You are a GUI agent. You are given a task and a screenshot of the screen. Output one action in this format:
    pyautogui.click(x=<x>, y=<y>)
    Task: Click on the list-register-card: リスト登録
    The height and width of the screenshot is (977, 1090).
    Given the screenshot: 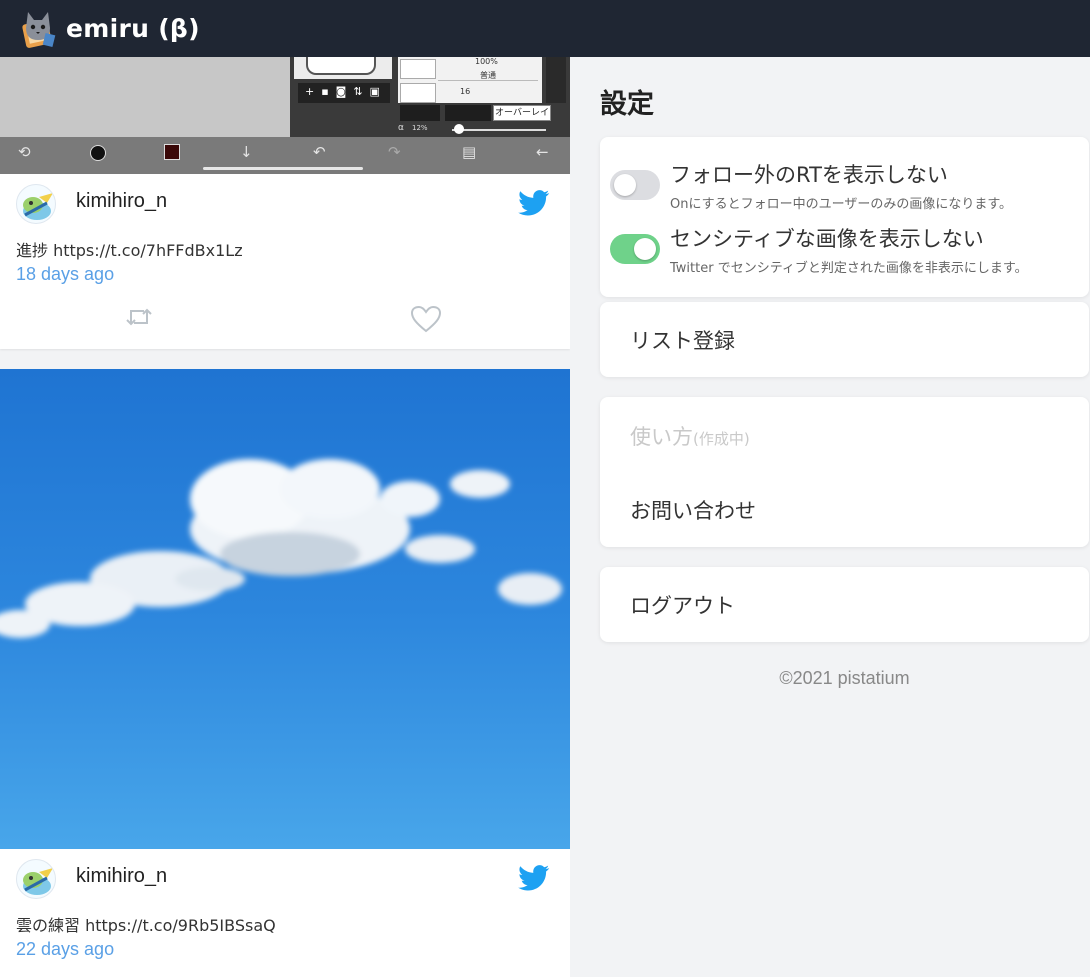 What is the action you would take?
    pyautogui.click(x=844, y=339)
    